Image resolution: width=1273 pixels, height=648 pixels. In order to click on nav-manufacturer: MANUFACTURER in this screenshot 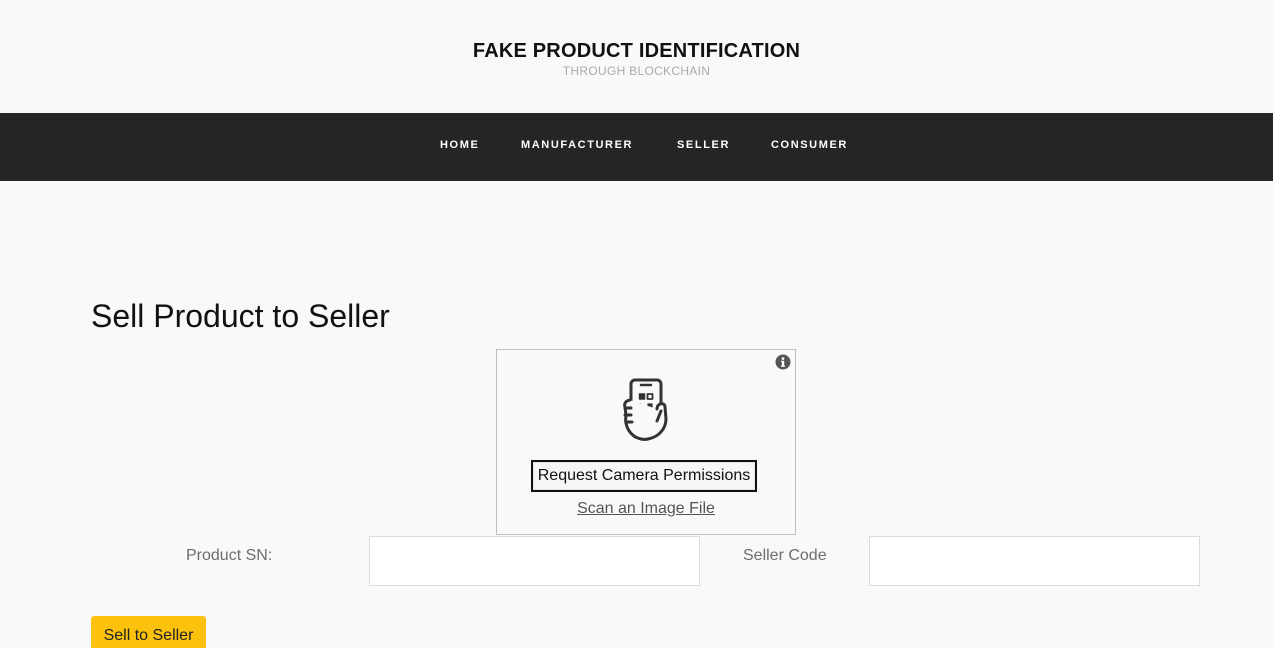, I will do `click(577, 145)`.